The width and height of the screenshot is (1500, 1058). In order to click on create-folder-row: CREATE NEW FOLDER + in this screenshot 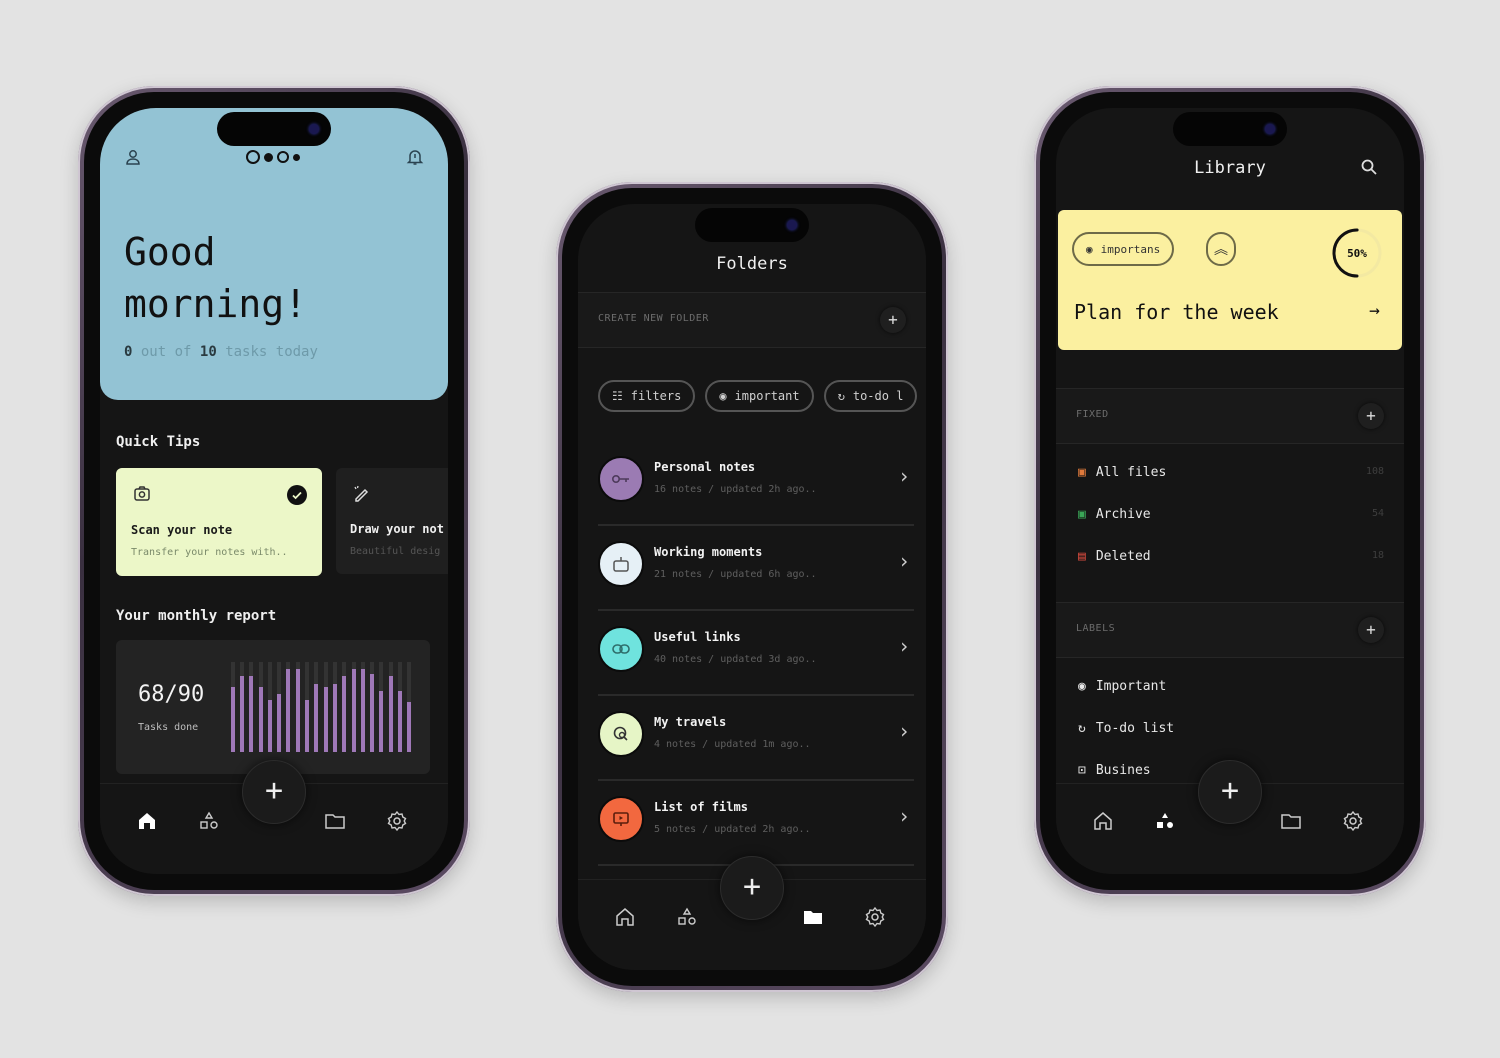, I will do `click(752, 320)`.